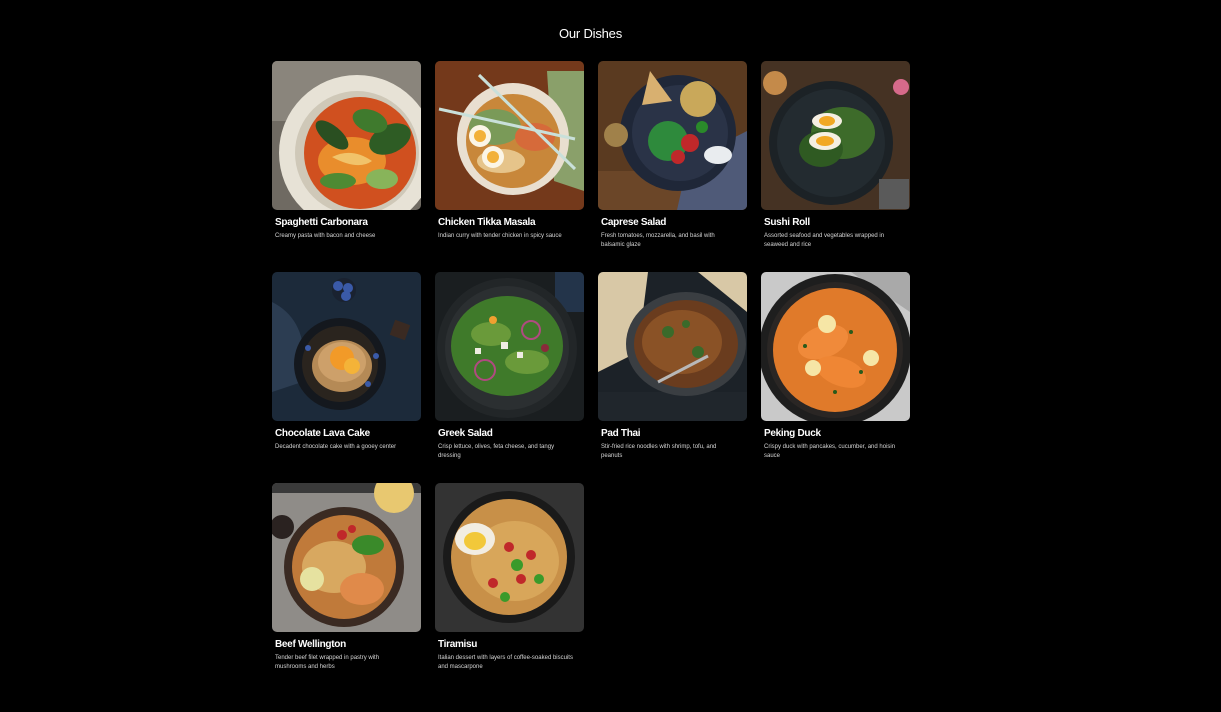 The width and height of the screenshot is (1221, 712). What do you see at coordinates (325, 236) in the screenshot?
I see `dish-description: Creamy pasta with bacon and cheese` at bounding box center [325, 236].